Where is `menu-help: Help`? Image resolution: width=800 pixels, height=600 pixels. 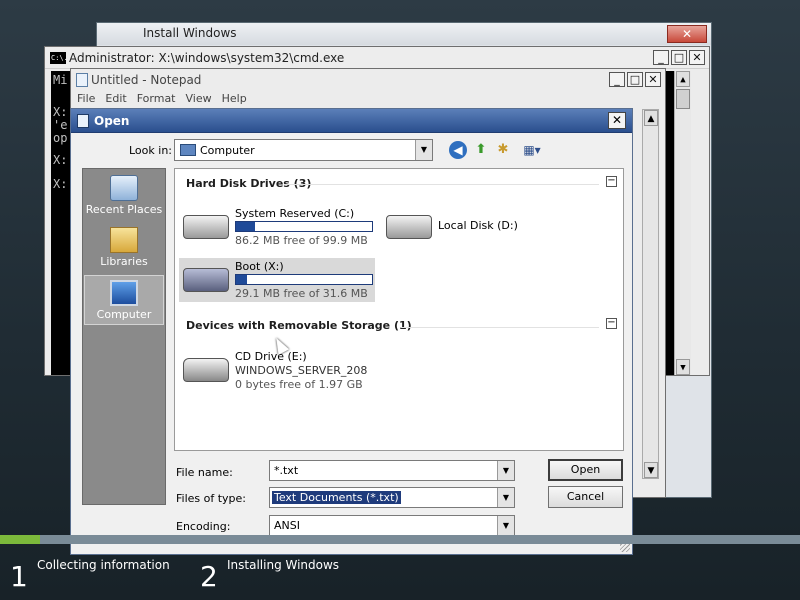 menu-help: Help is located at coordinates (234, 98).